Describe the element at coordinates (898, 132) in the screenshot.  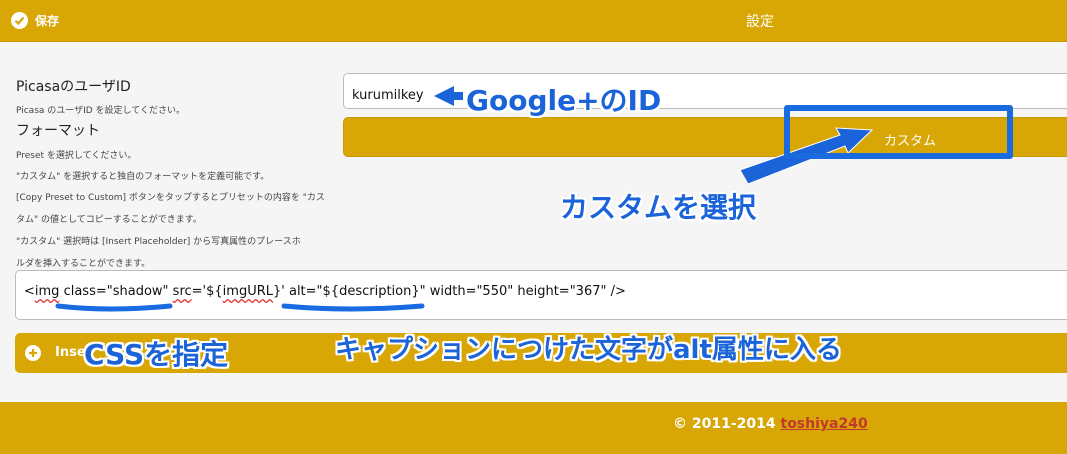
I see `callout-box` at that location.